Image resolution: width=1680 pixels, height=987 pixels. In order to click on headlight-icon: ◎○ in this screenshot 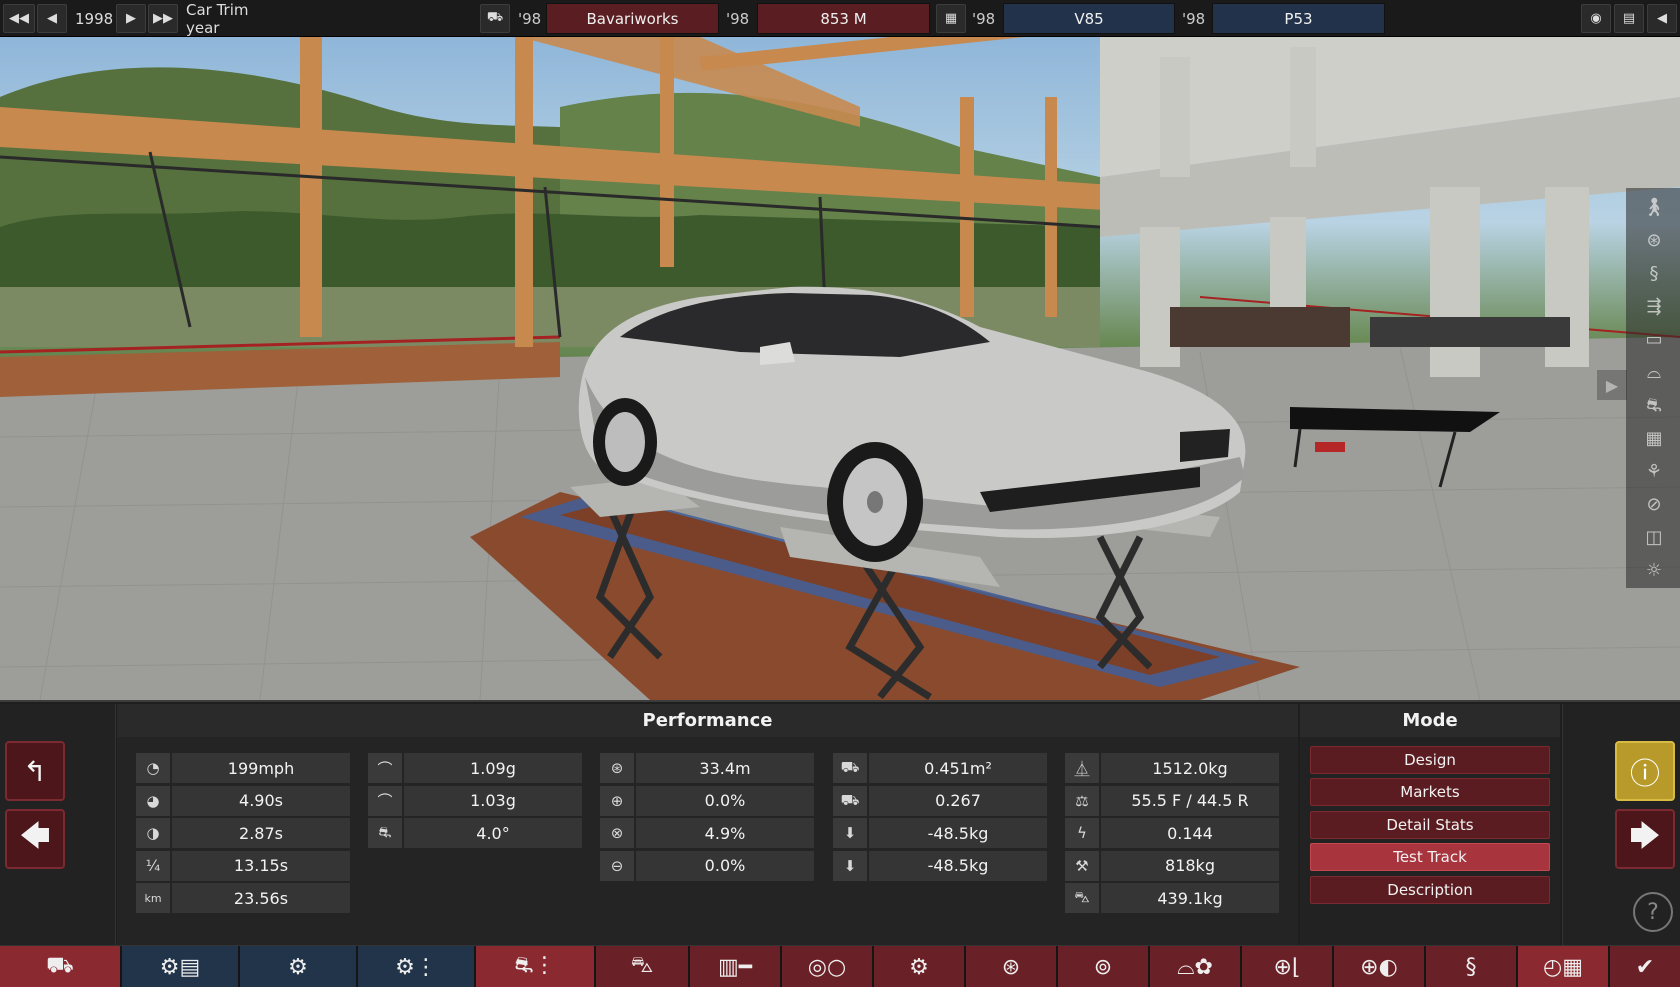, I will do `click(827, 967)`.